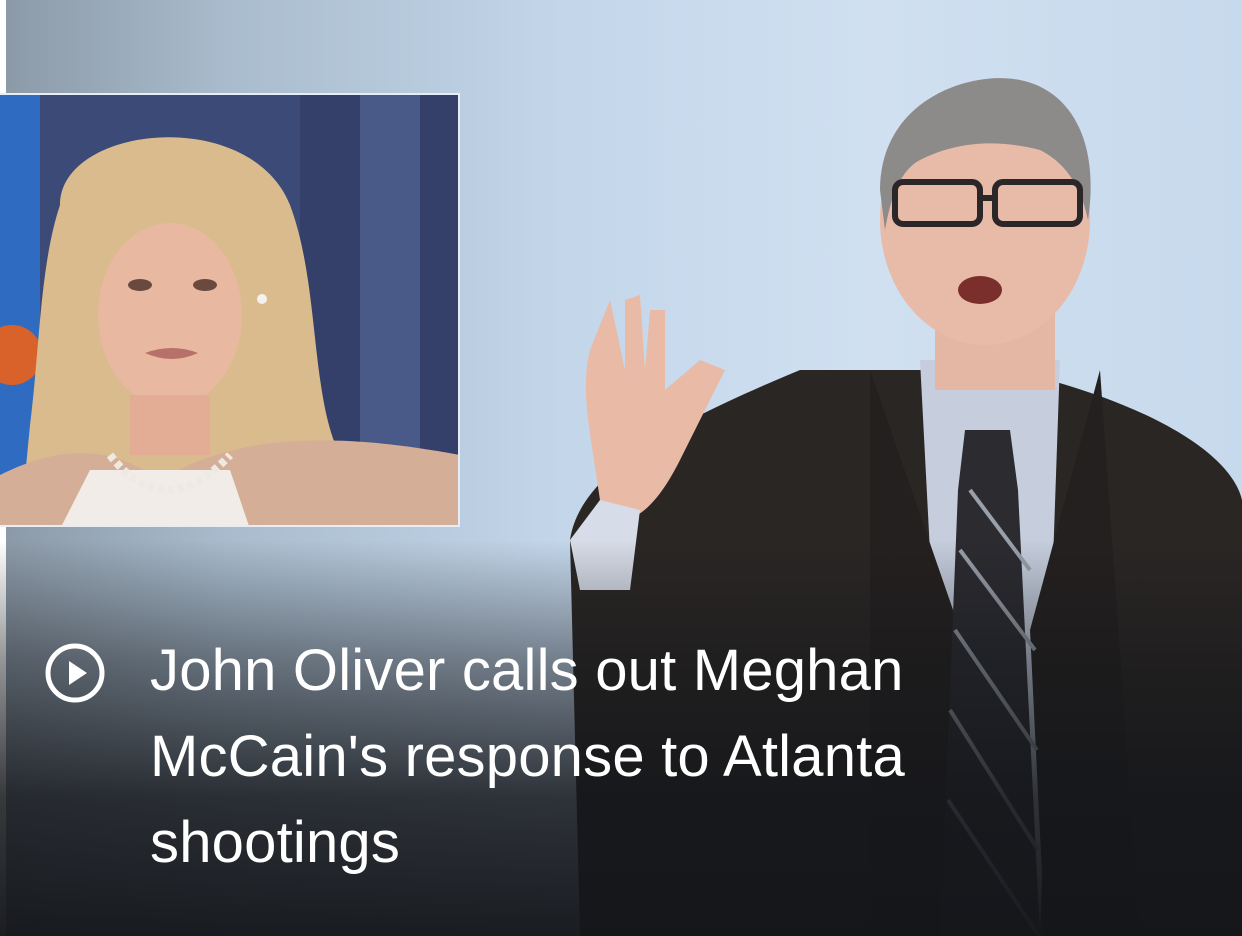 This screenshot has height=936, width=1242. Describe the element at coordinates (75, 673) in the screenshot. I see `play-circle-icon` at that location.